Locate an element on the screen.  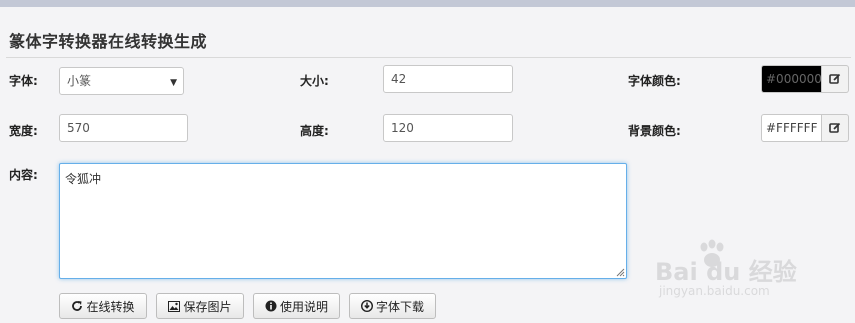
font-download-button: 字体下载 is located at coordinates (392, 306).